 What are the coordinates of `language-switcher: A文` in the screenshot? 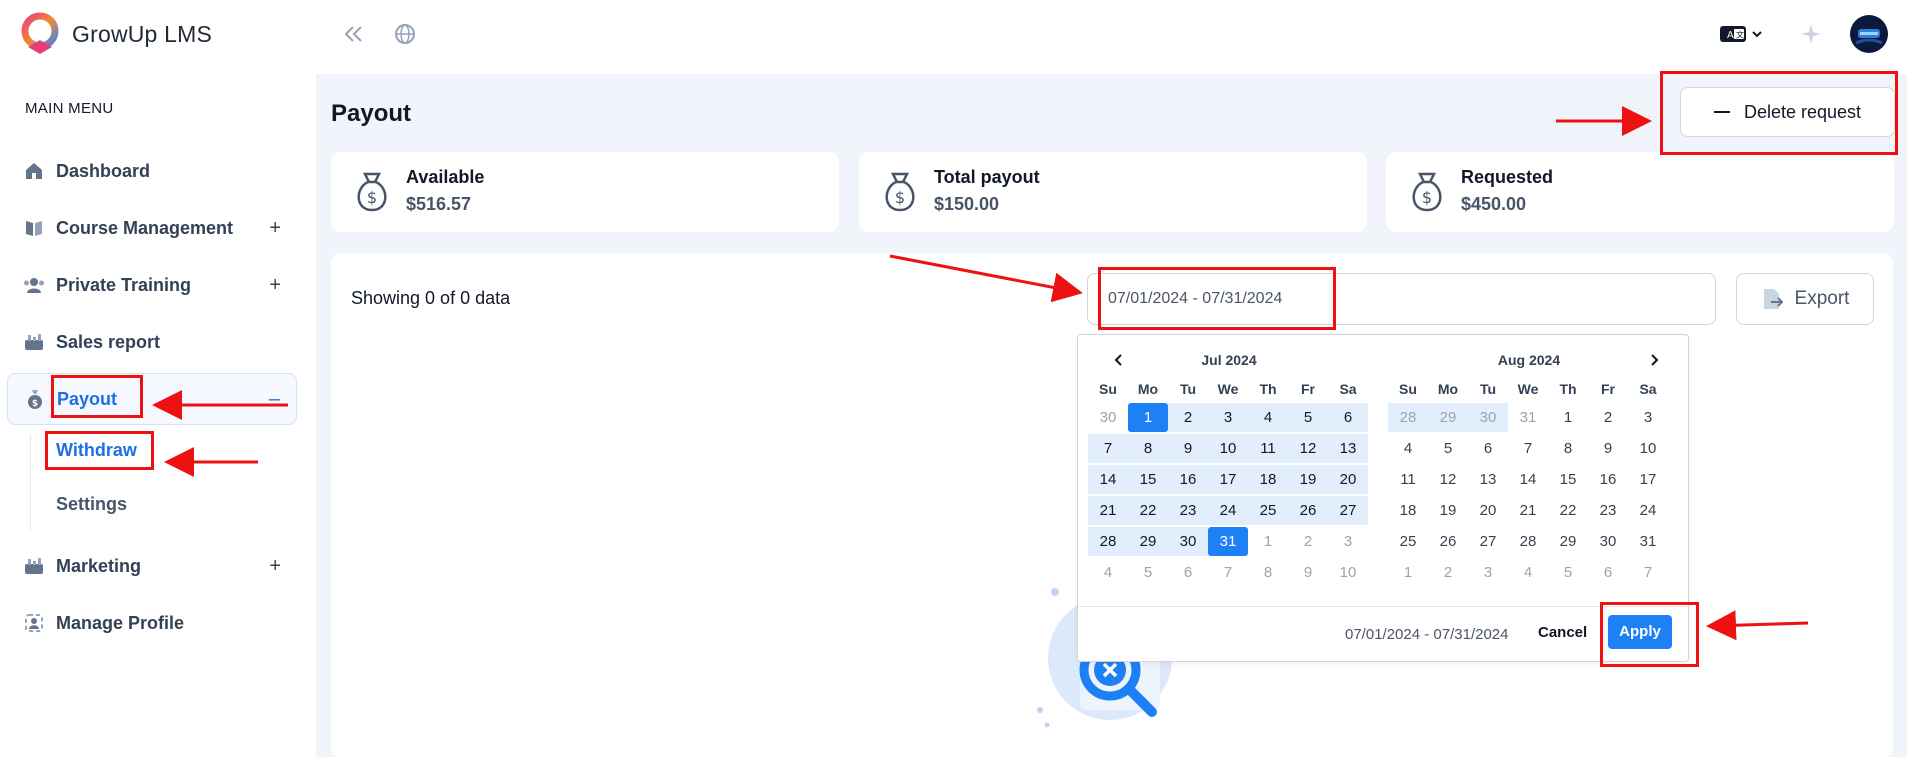 It's located at (1742, 34).